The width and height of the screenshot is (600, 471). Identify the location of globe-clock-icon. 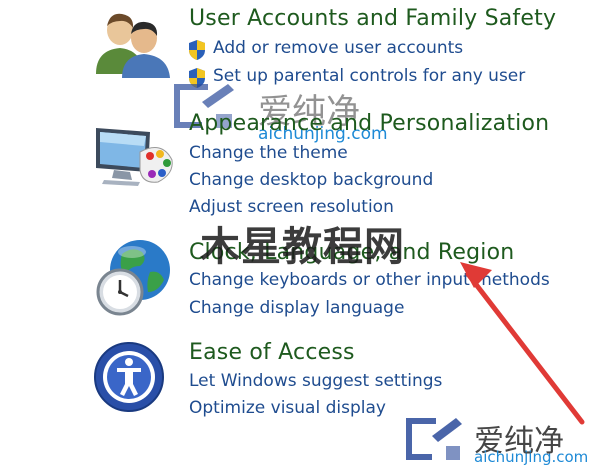
(133, 278).